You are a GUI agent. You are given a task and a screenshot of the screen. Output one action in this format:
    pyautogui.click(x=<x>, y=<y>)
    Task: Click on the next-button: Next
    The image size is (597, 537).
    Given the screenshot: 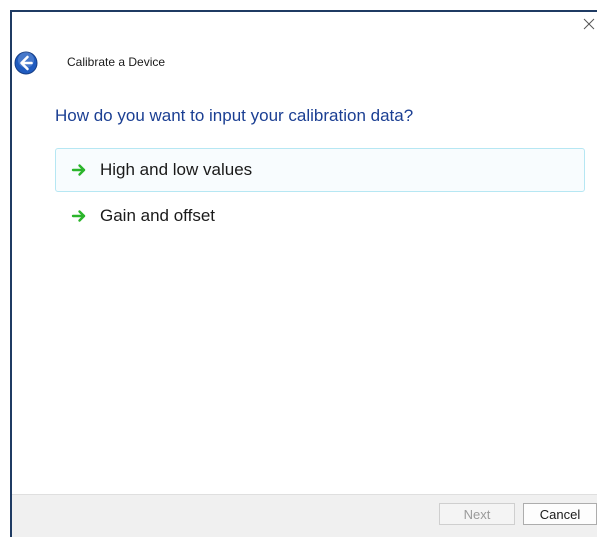 What is the action you would take?
    pyautogui.click(x=477, y=514)
    